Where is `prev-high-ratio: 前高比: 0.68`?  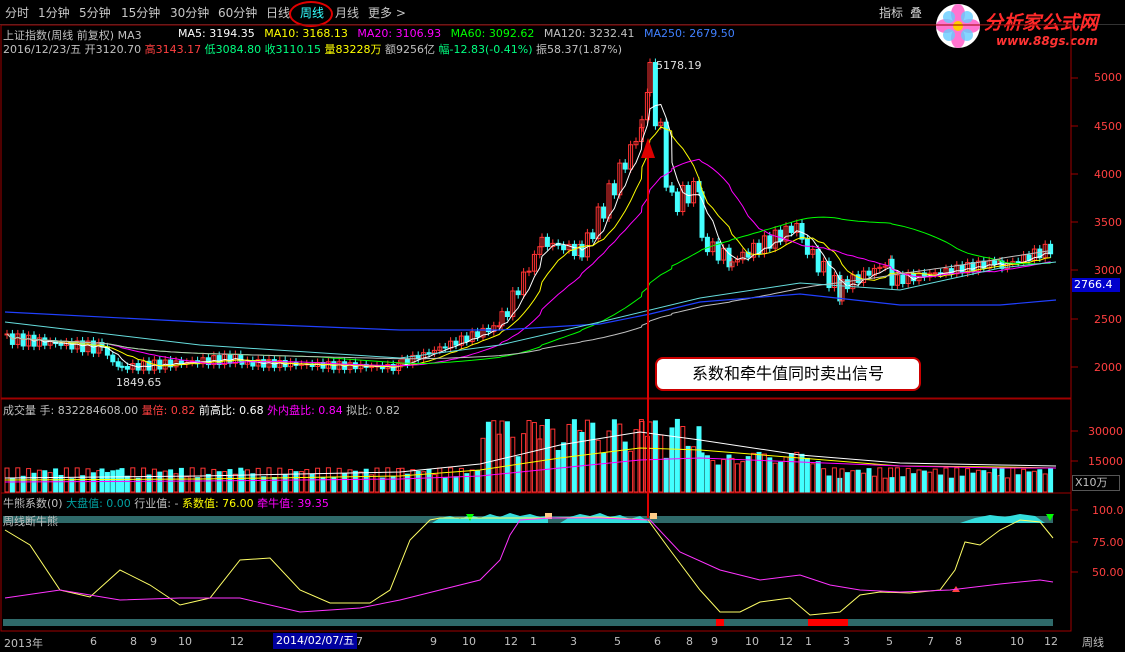
prev-high-ratio: 前高比: 0.68 is located at coordinates (233, 410).